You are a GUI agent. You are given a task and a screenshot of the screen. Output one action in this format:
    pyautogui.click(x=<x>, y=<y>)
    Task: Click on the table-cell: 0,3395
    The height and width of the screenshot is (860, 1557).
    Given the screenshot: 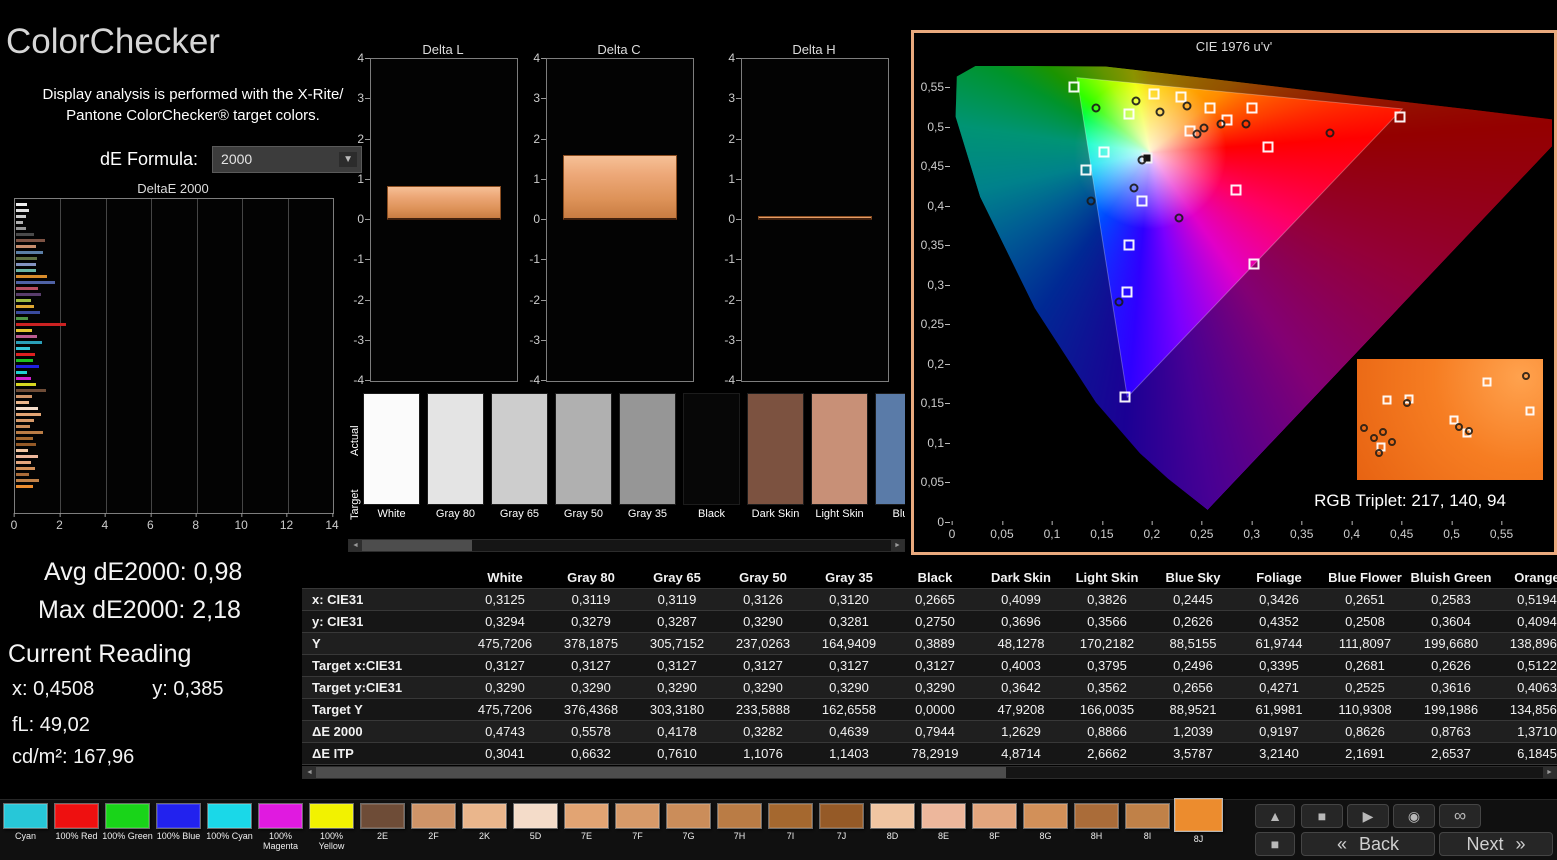 What is the action you would take?
    pyautogui.click(x=1279, y=665)
    